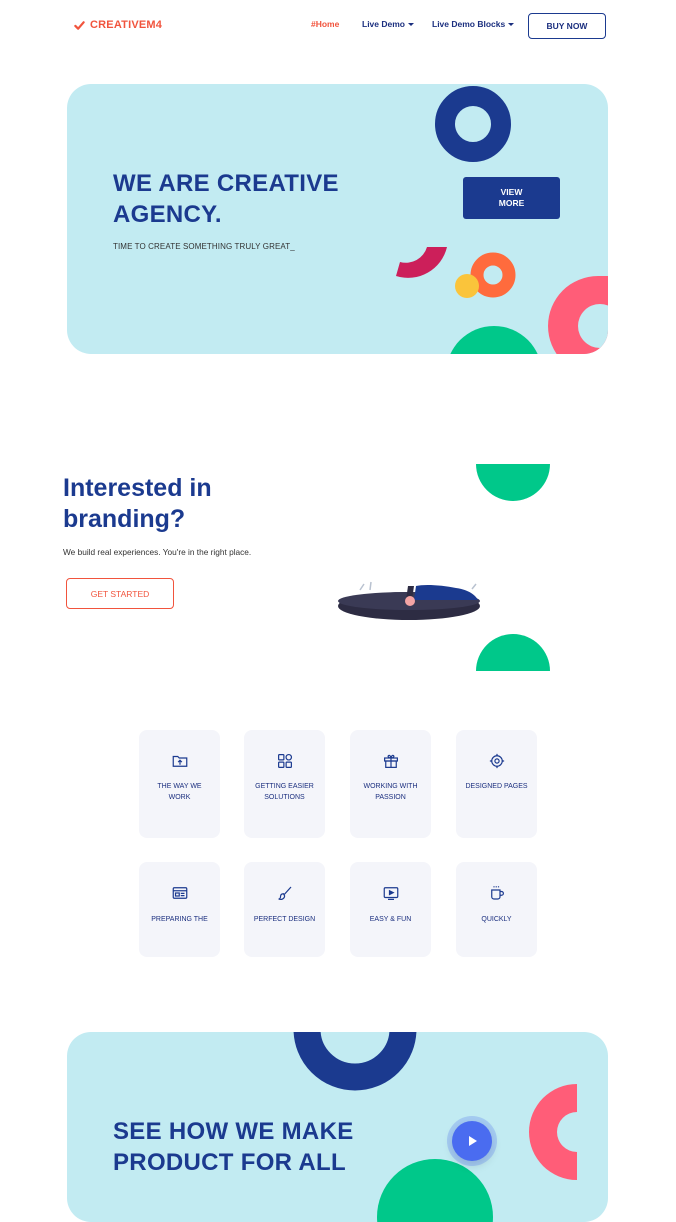 This screenshot has height=1222, width=676. Describe the element at coordinates (388, 24) in the screenshot. I see `nav-live-demo: Live Demo` at that location.